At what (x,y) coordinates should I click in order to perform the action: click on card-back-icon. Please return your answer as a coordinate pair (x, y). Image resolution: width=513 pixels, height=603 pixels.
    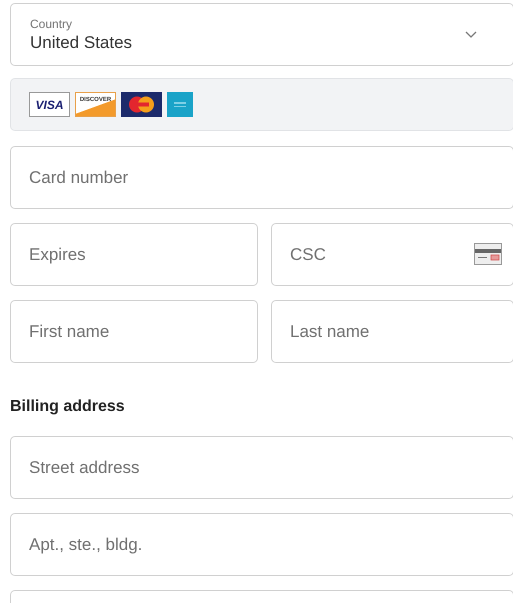
    Looking at the image, I should click on (488, 254).